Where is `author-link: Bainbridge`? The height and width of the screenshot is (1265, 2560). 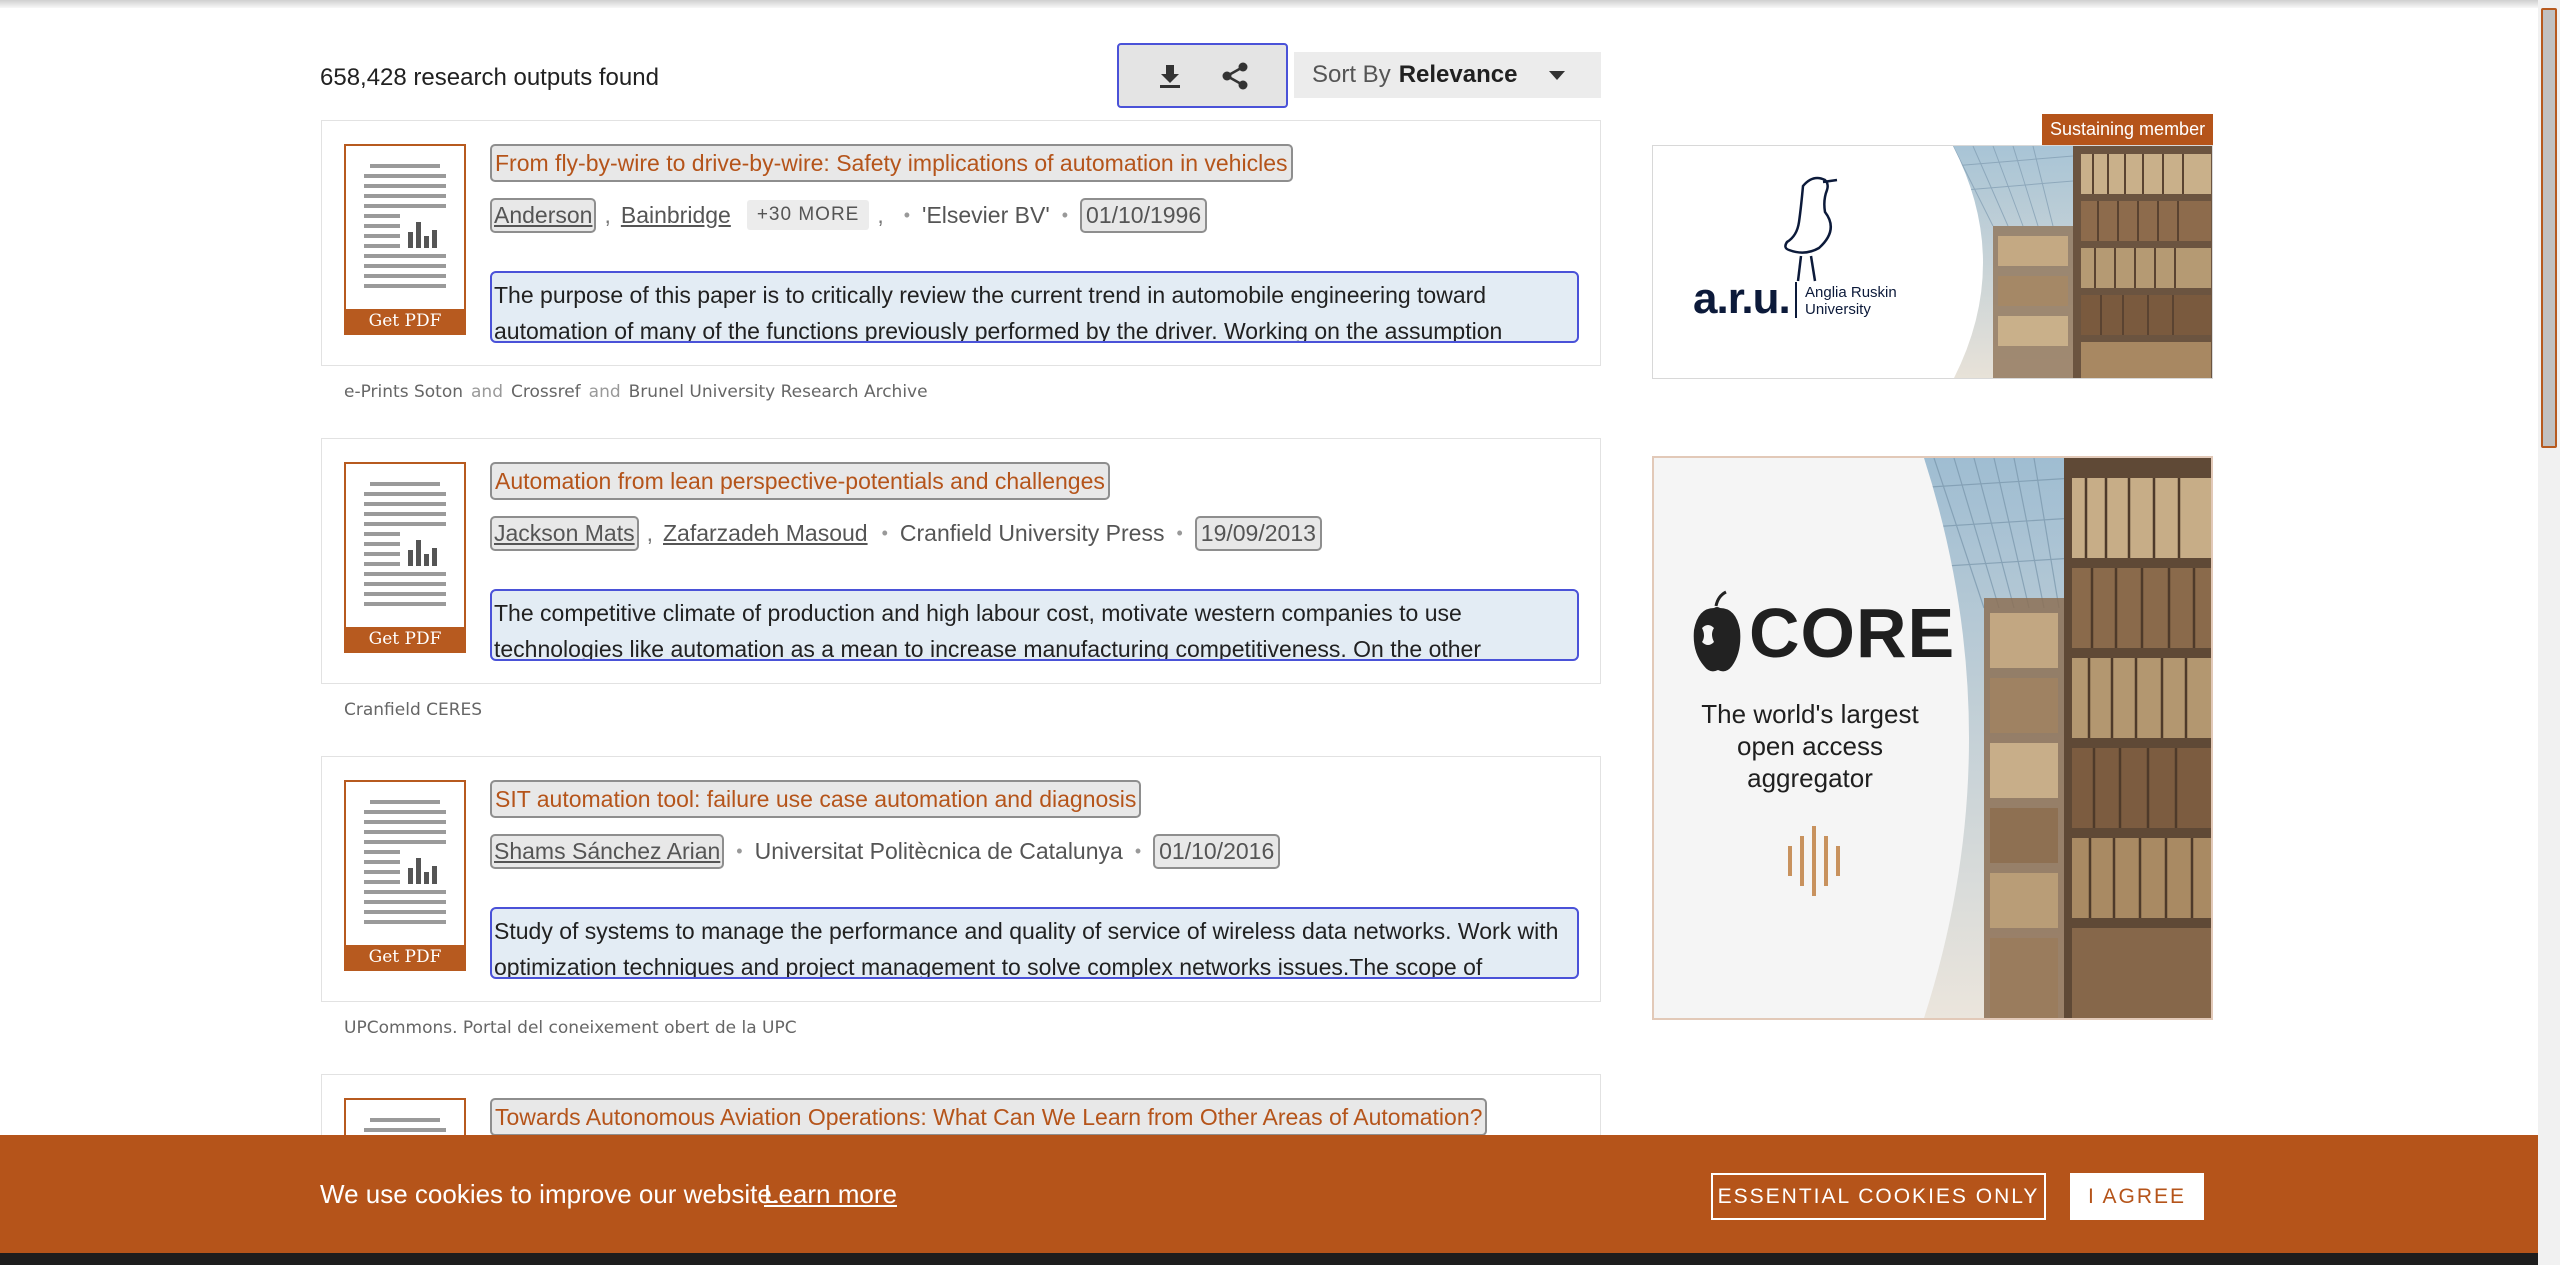
author-link: Bainbridge is located at coordinates (676, 215).